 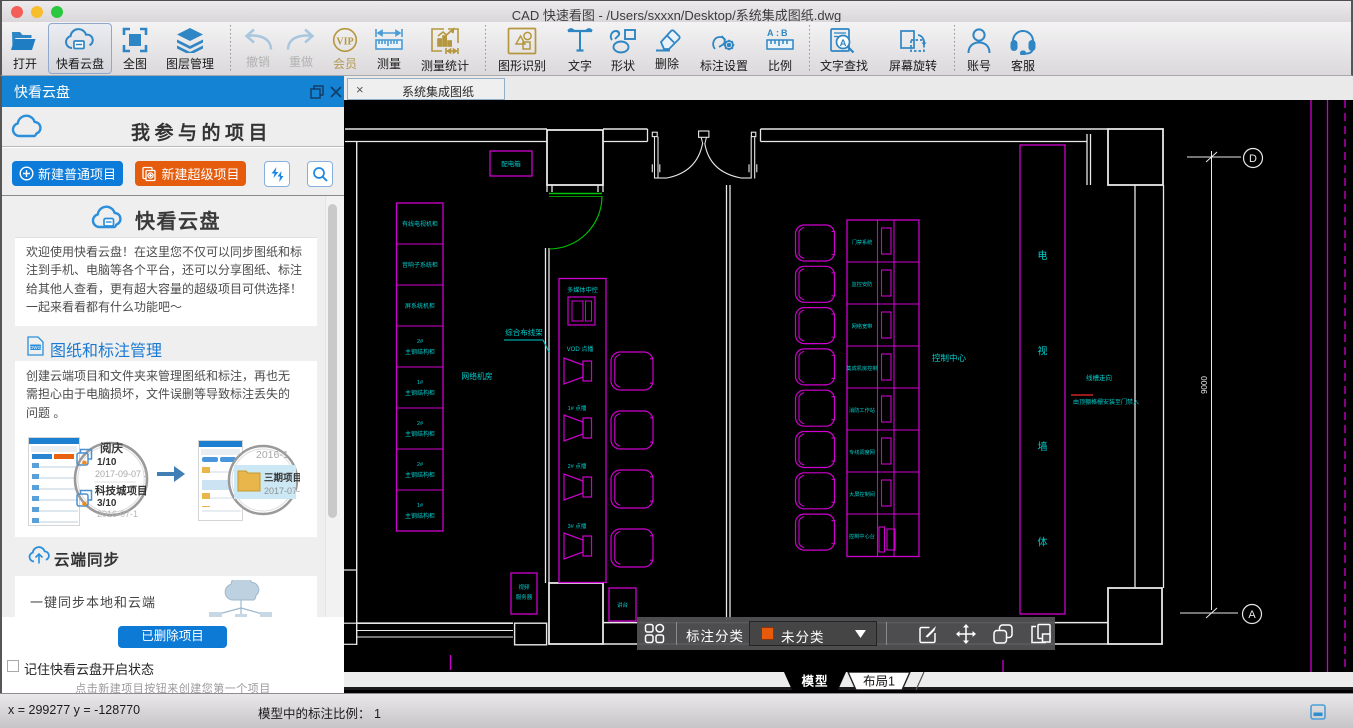 What do you see at coordinates (1043, 446) in the screenshot?
I see `svg-text: 墙` at bounding box center [1043, 446].